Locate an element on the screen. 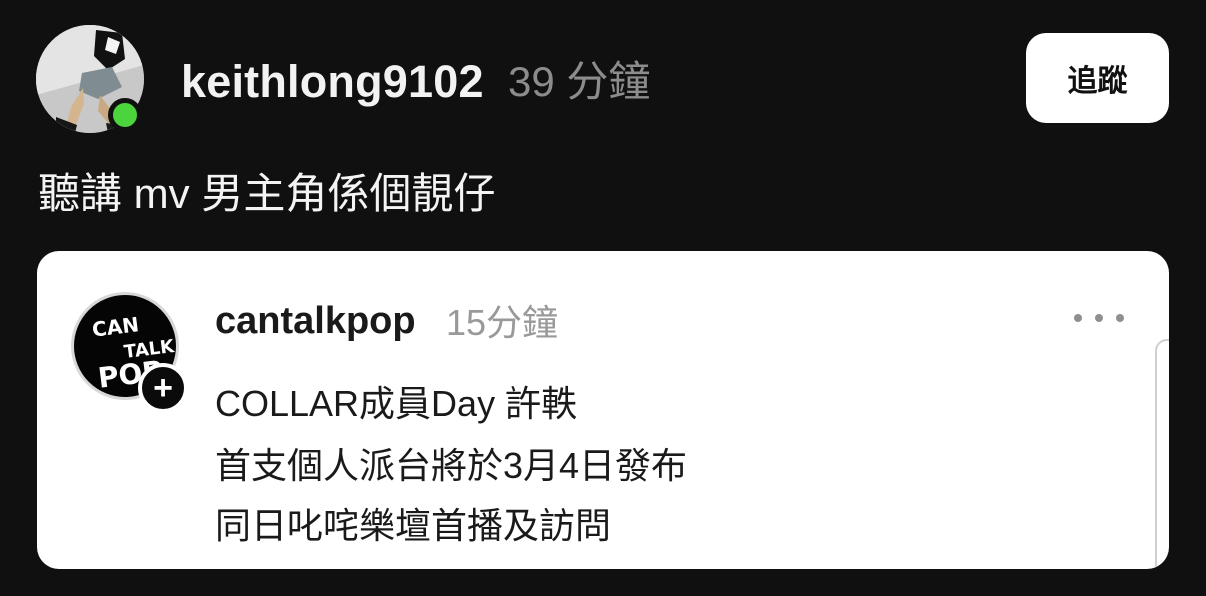  post-time: 39 分鐘 is located at coordinates (579, 81).